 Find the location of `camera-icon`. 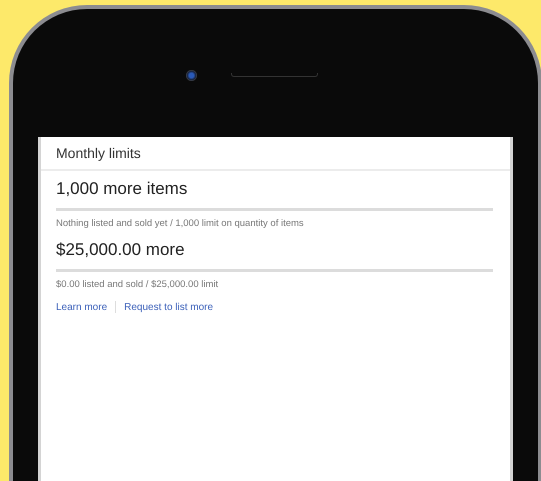

camera-icon is located at coordinates (191, 75).